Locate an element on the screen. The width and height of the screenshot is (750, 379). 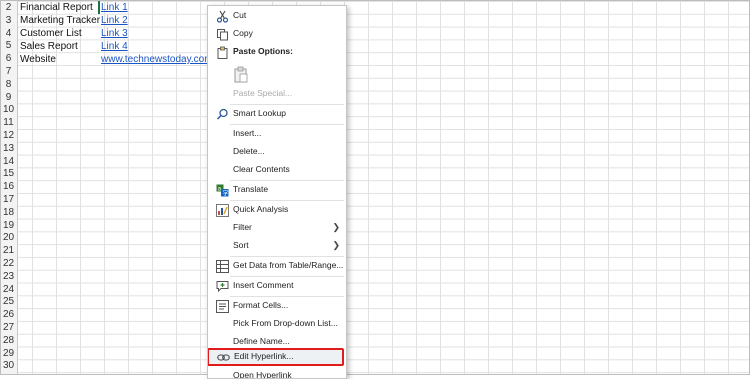
search-icon is located at coordinates (222, 114).